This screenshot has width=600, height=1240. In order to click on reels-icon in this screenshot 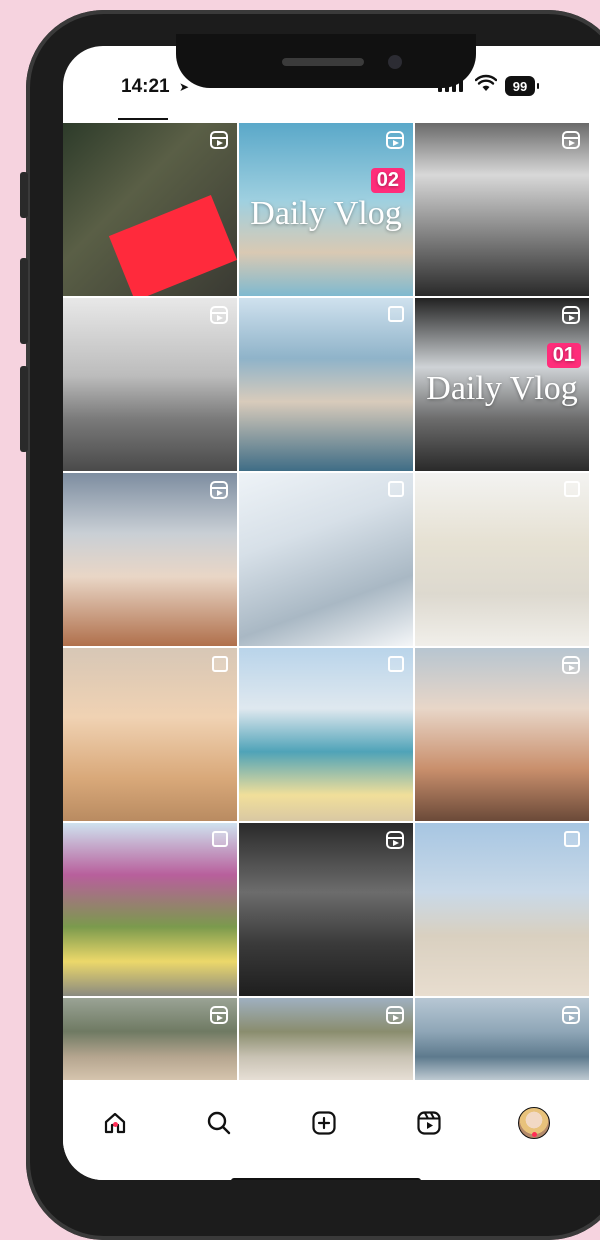, I will do `click(429, 1123)`.